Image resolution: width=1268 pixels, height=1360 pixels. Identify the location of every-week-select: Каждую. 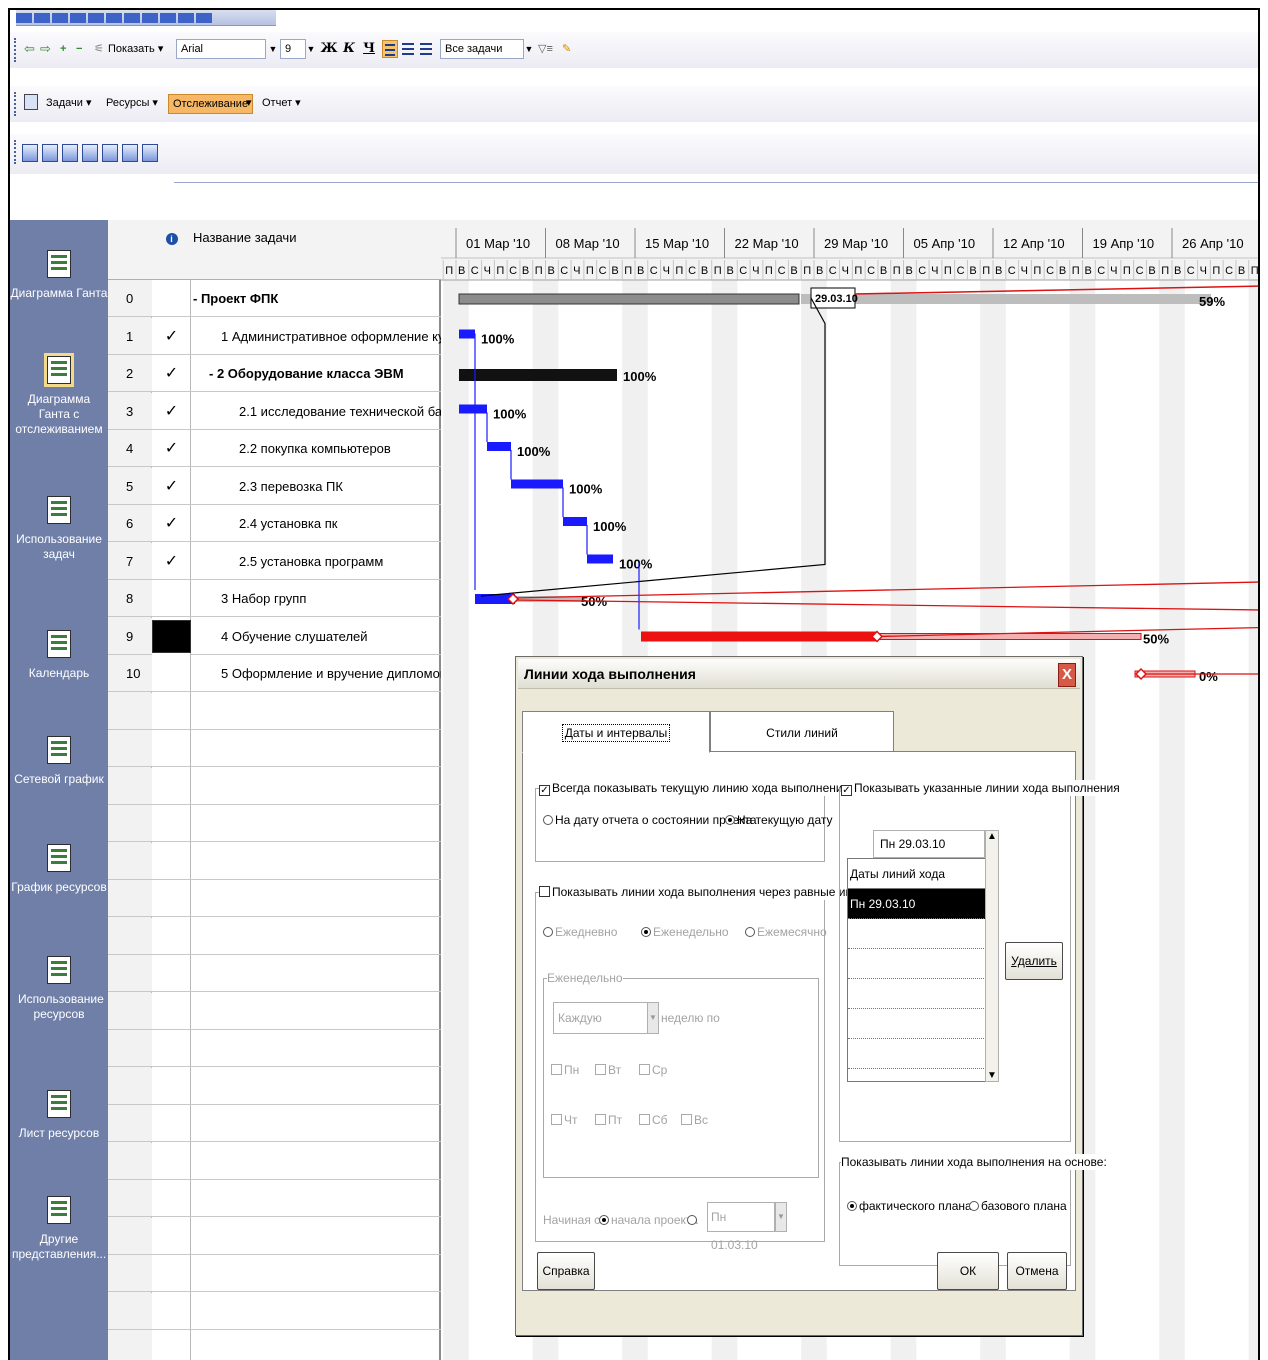
(603, 1018).